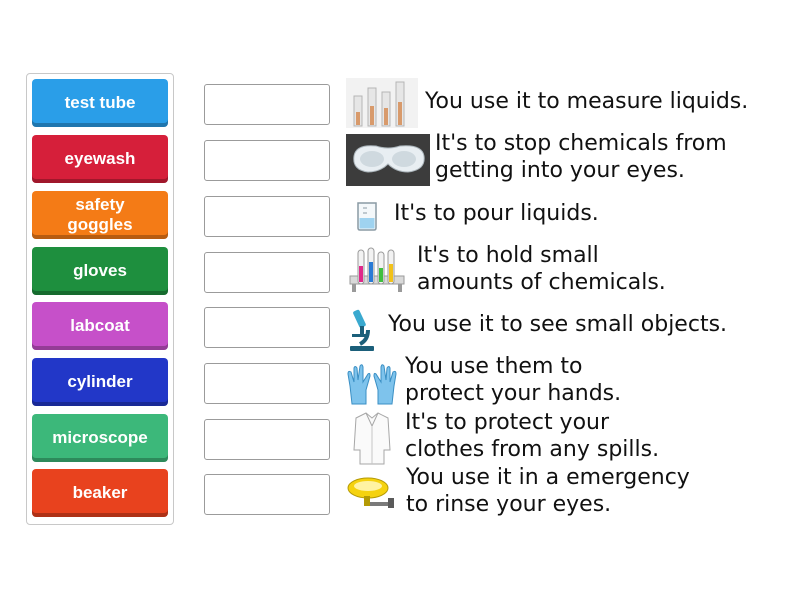  I want to click on tile-test-tube: test tube, so click(100, 103).